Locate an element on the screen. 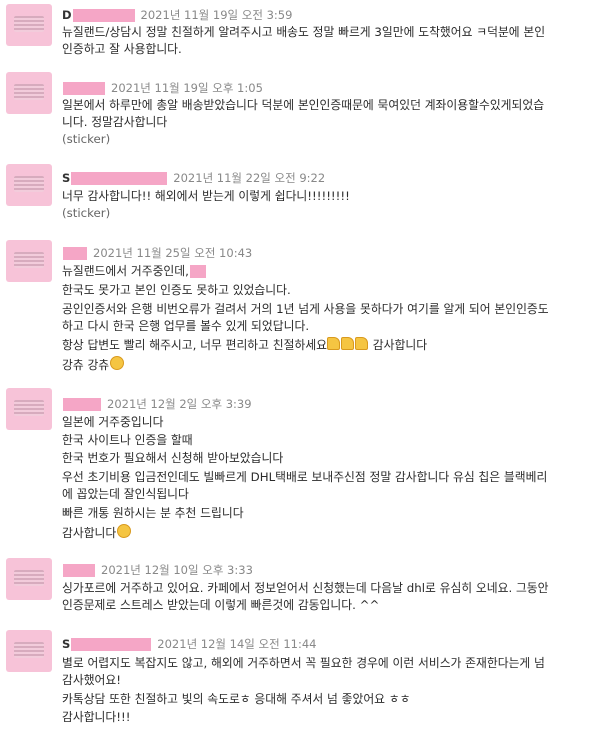 This screenshot has width=597, height=733. message-line: 감사했어요! is located at coordinates (91, 680).